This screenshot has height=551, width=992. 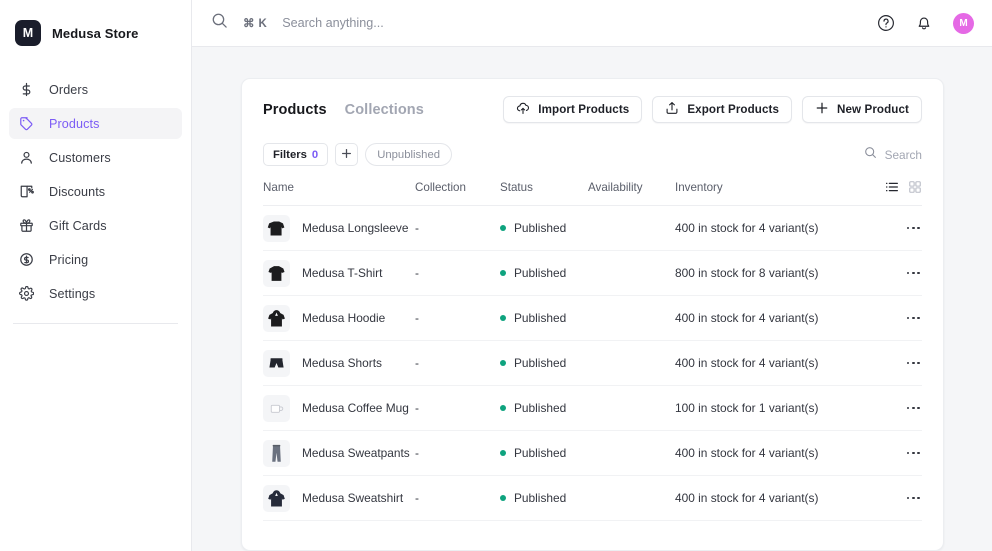 What do you see at coordinates (26, 158) in the screenshot?
I see `user-icon` at bounding box center [26, 158].